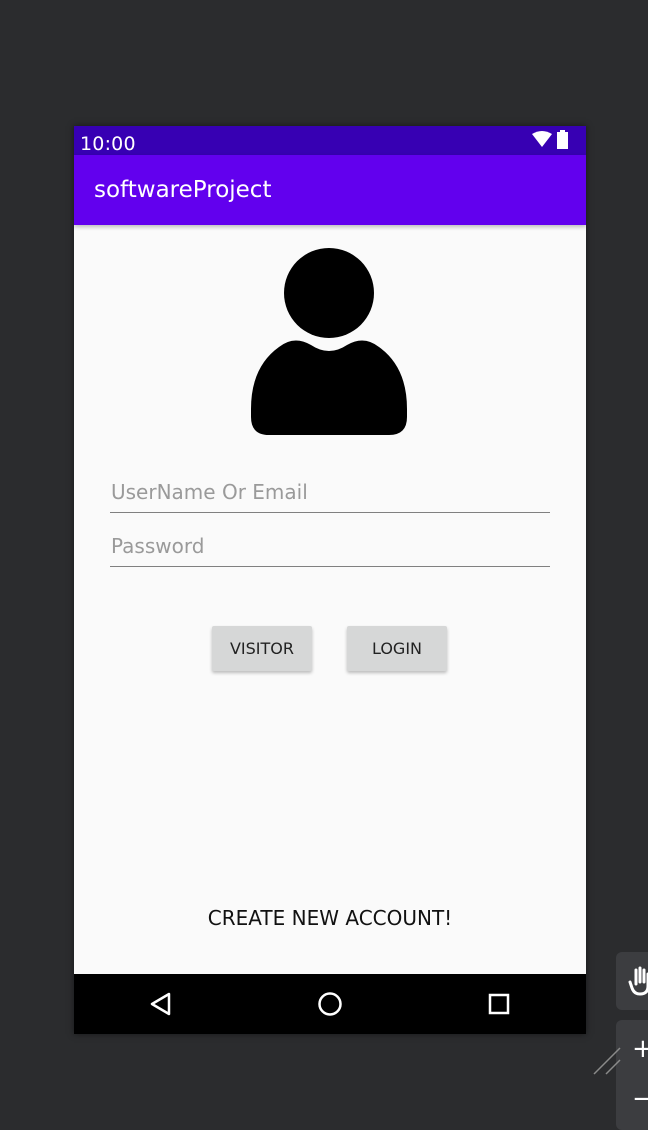 This screenshot has height=1130, width=648. What do you see at coordinates (638, 981) in the screenshot?
I see `hand-pan-icon` at bounding box center [638, 981].